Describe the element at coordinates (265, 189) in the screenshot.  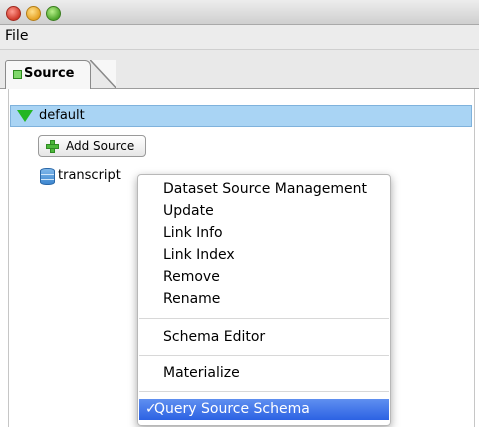
I see `menu-item-dataset-source-management: Dataset Source Management` at that location.